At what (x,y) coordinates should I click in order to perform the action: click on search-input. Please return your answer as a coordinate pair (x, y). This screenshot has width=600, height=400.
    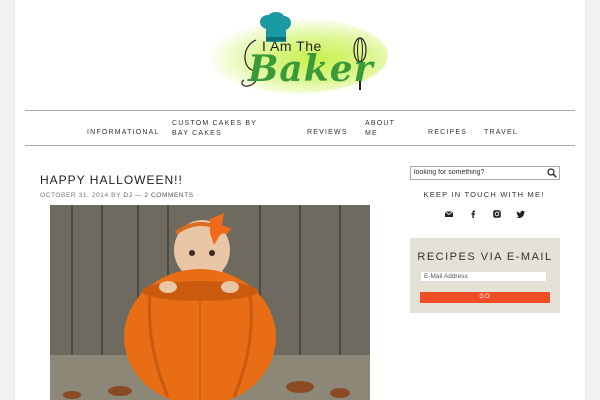
    Looking at the image, I should click on (479, 172).